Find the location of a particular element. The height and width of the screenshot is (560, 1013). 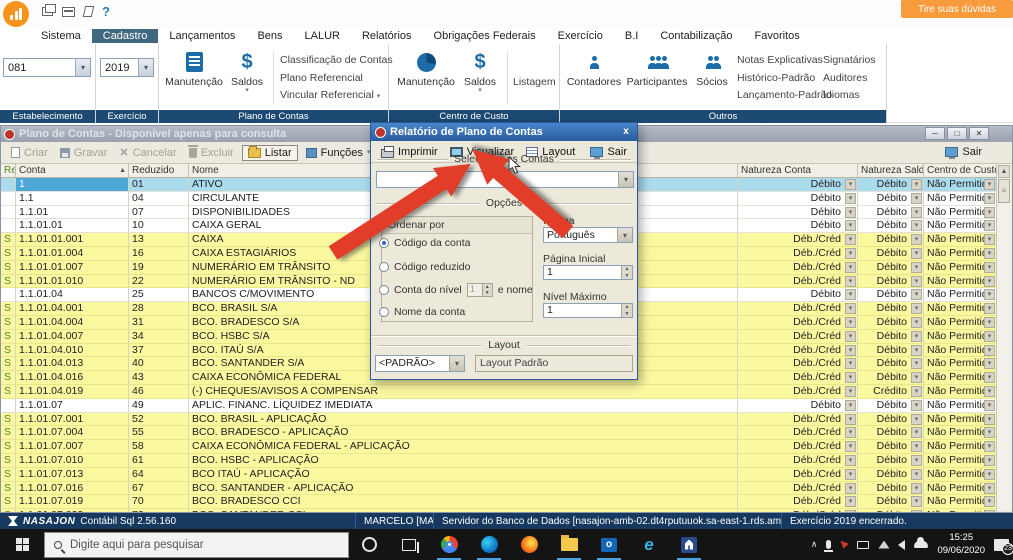

scroll-up-icon: ▲ is located at coordinates (1004, 171).